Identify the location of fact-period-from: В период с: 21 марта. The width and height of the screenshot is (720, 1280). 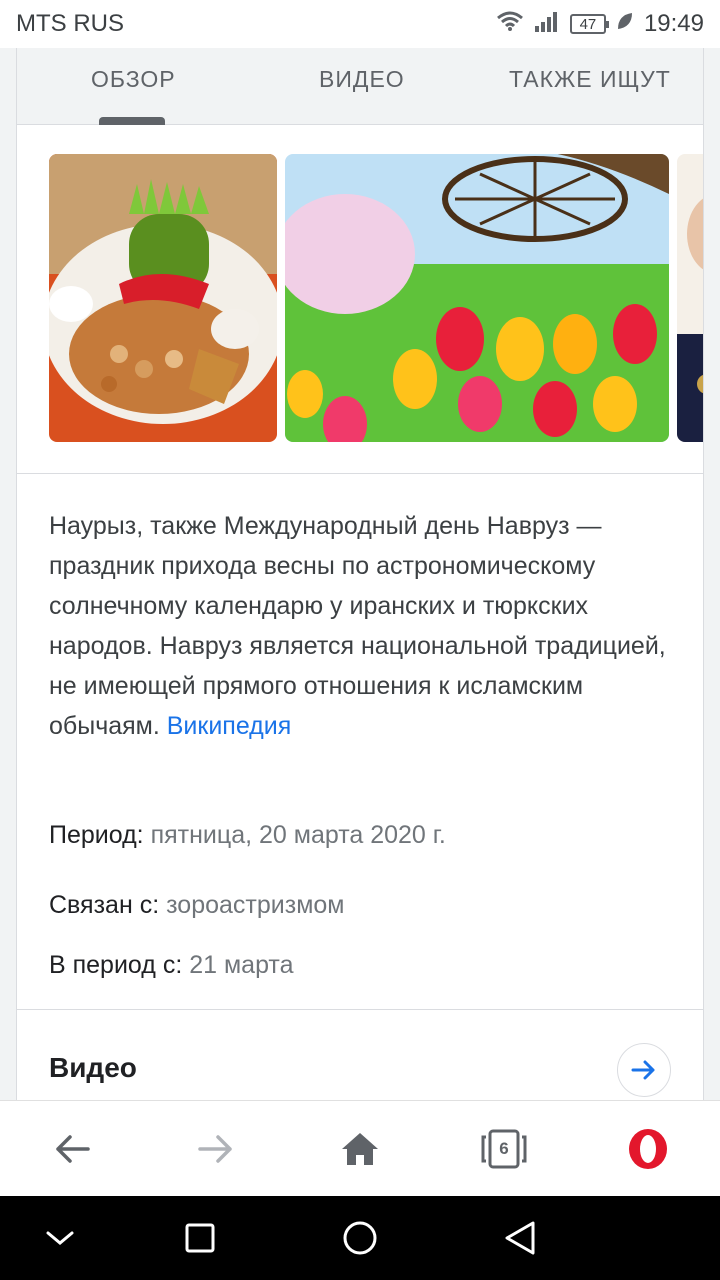
(171, 965).